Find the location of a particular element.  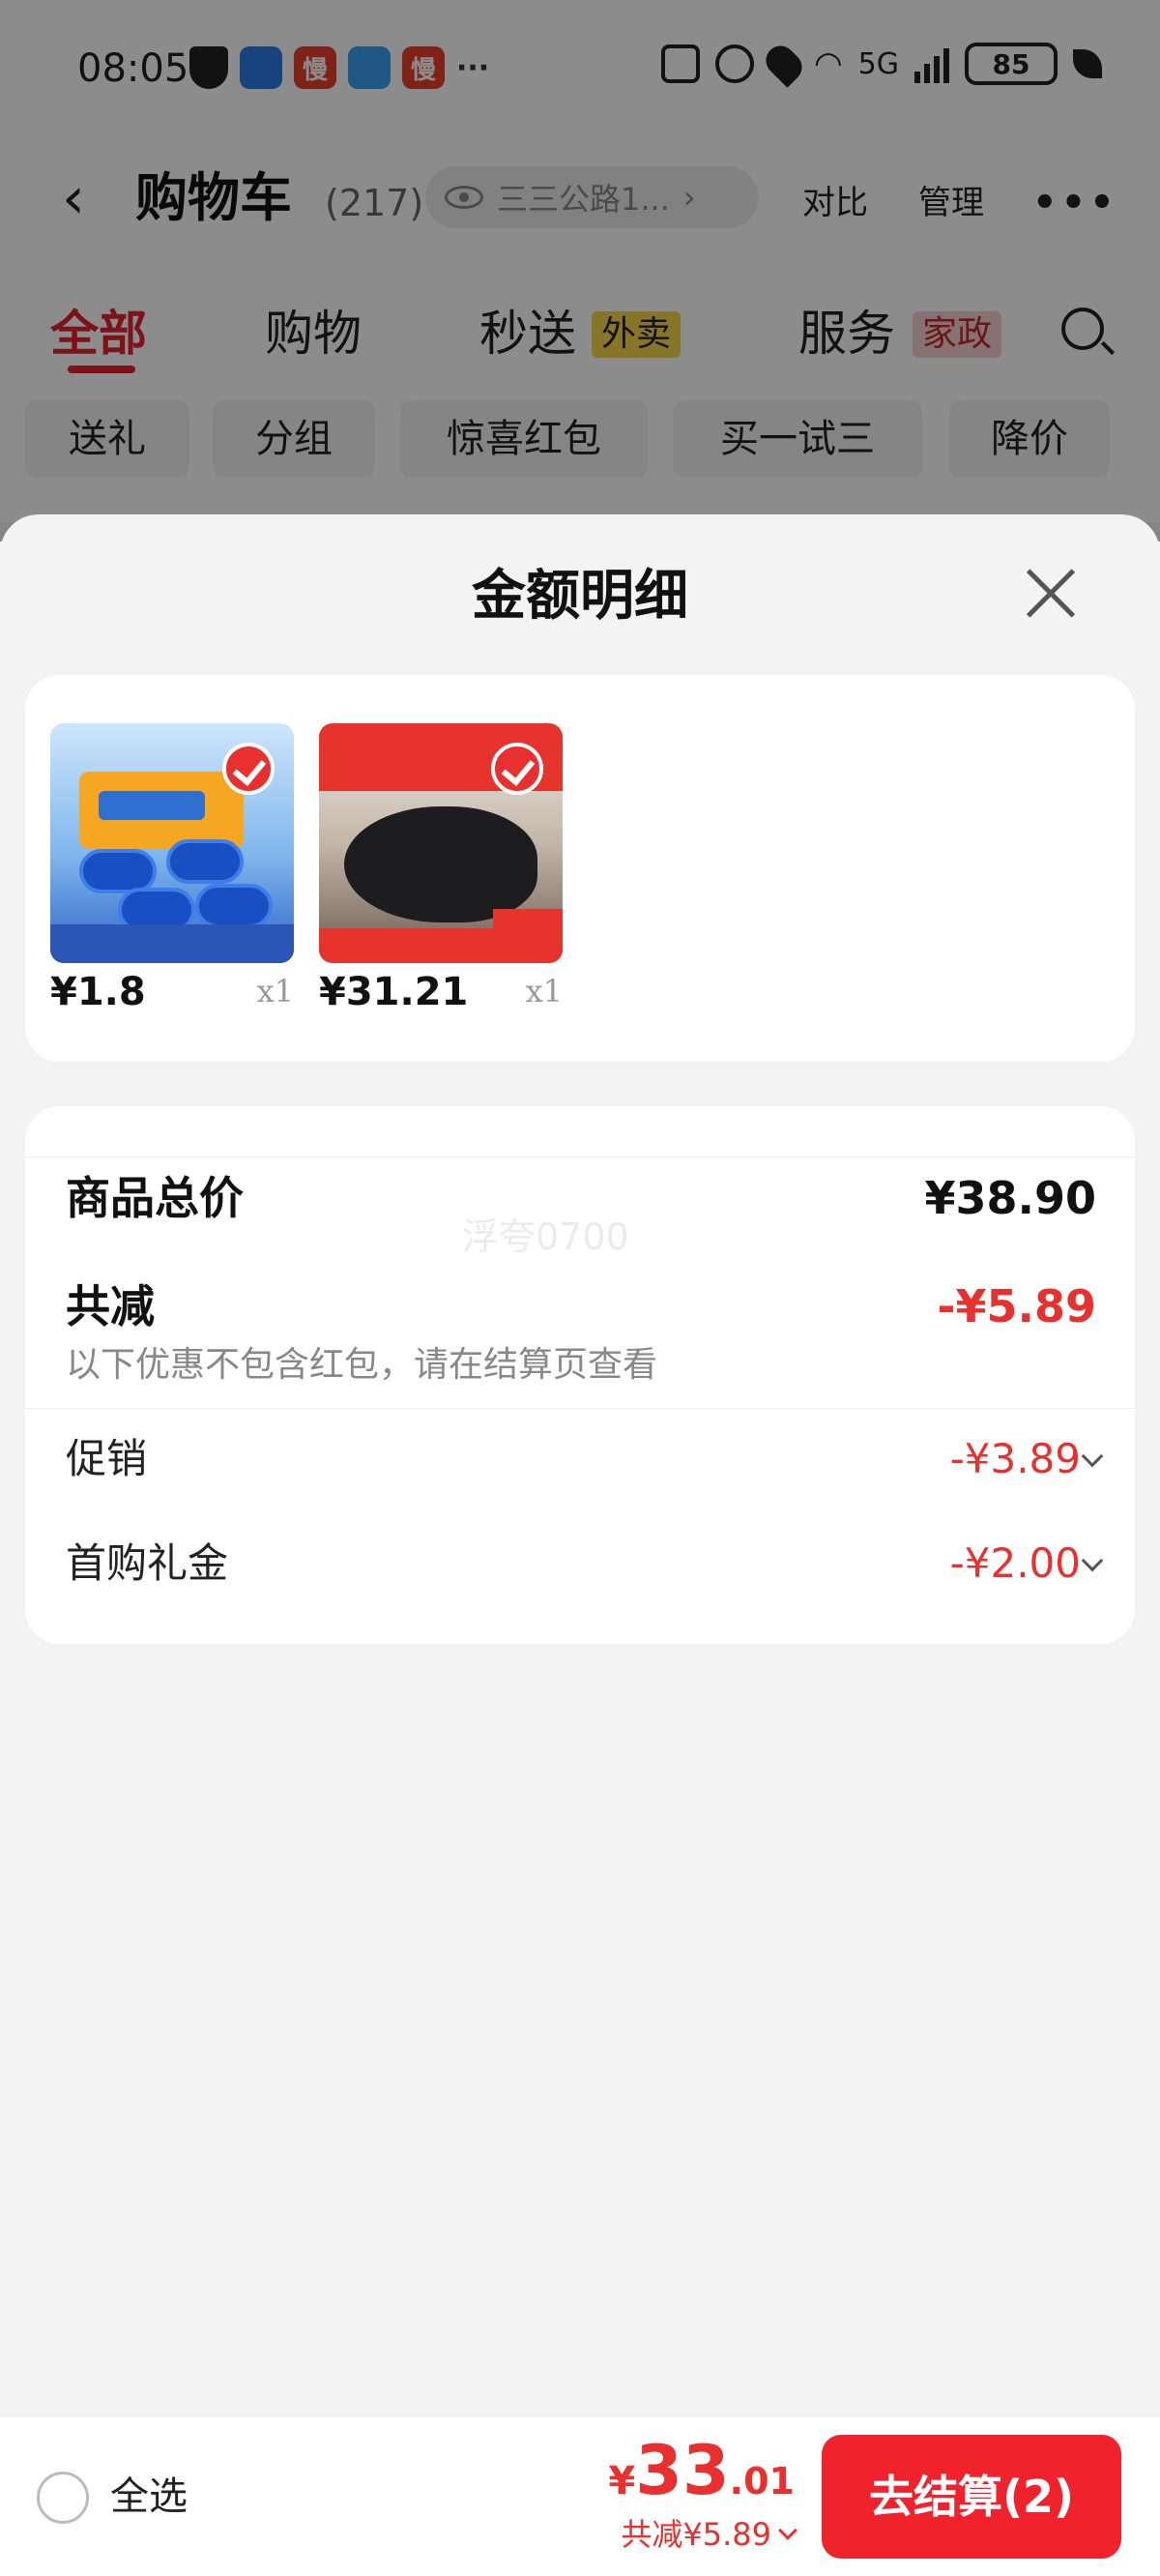

watermark: 浮夸0700 is located at coordinates (546, 1236).